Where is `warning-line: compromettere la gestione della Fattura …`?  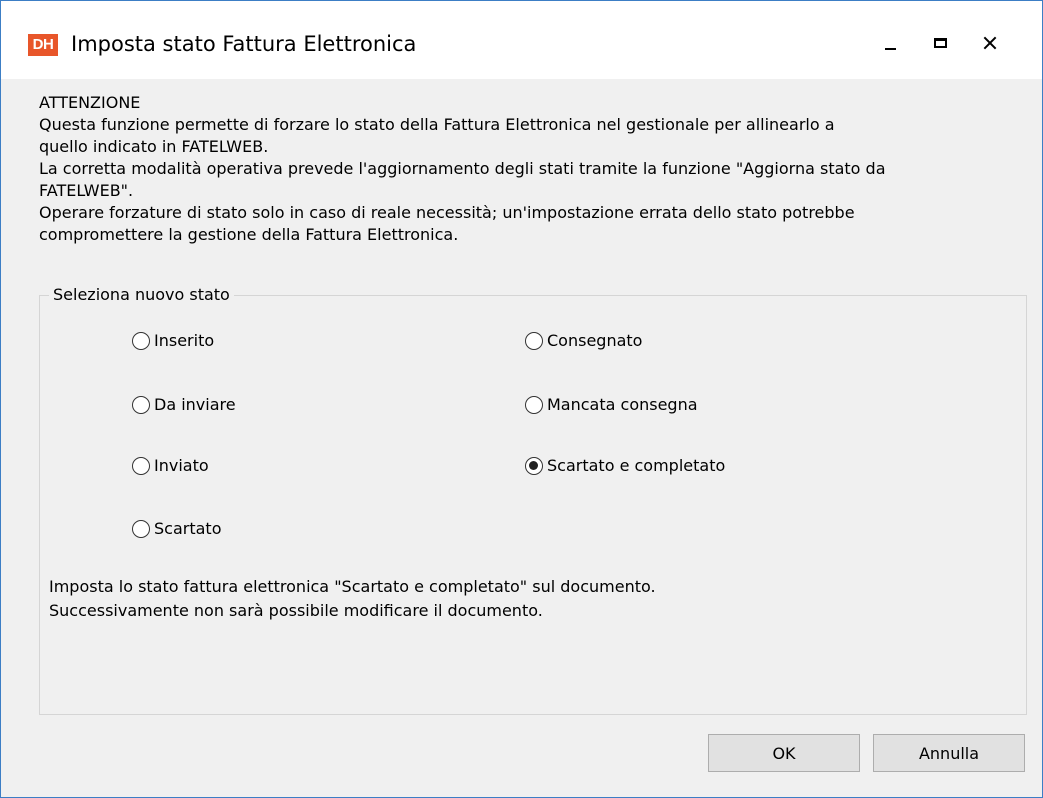
warning-line: compromettere la gestione della Fattura … is located at coordinates (249, 234).